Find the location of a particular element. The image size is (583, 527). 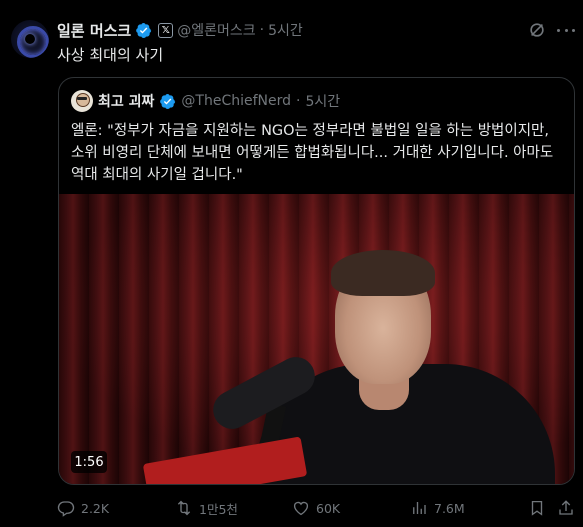

views-count: 7.6M is located at coordinates (449, 508).